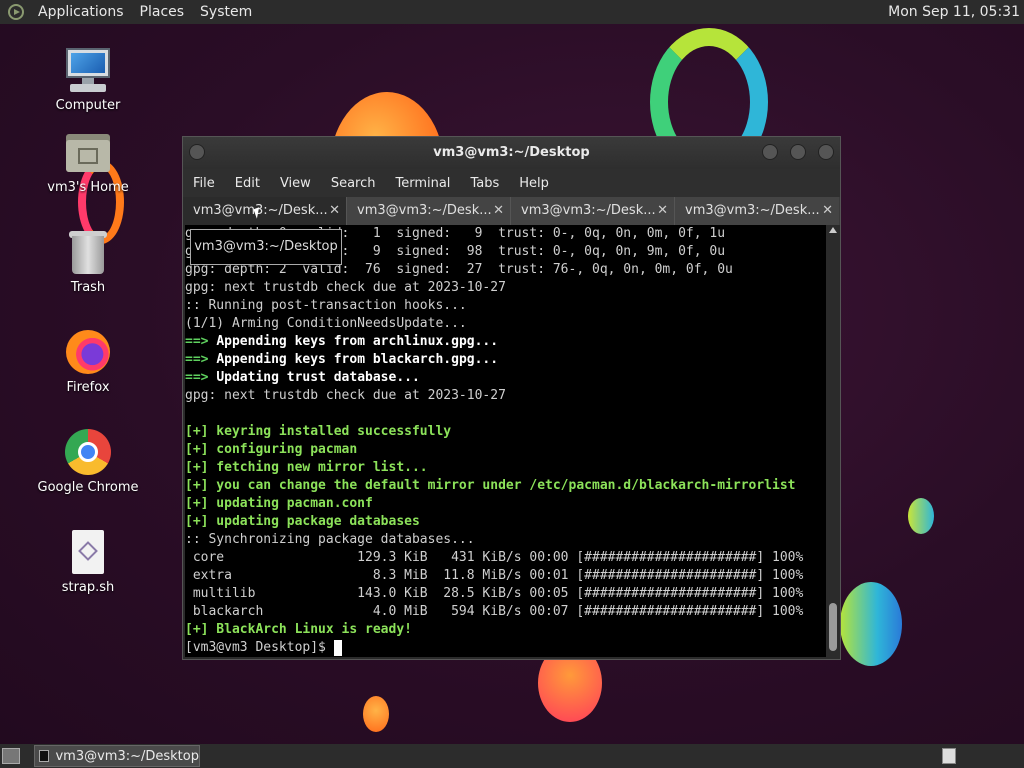 The height and width of the screenshot is (768, 1024). What do you see at coordinates (298, 629) in the screenshot?
I see `line-text: [+] BlackArch Linux is ready!` at bounding box center [298, 629].